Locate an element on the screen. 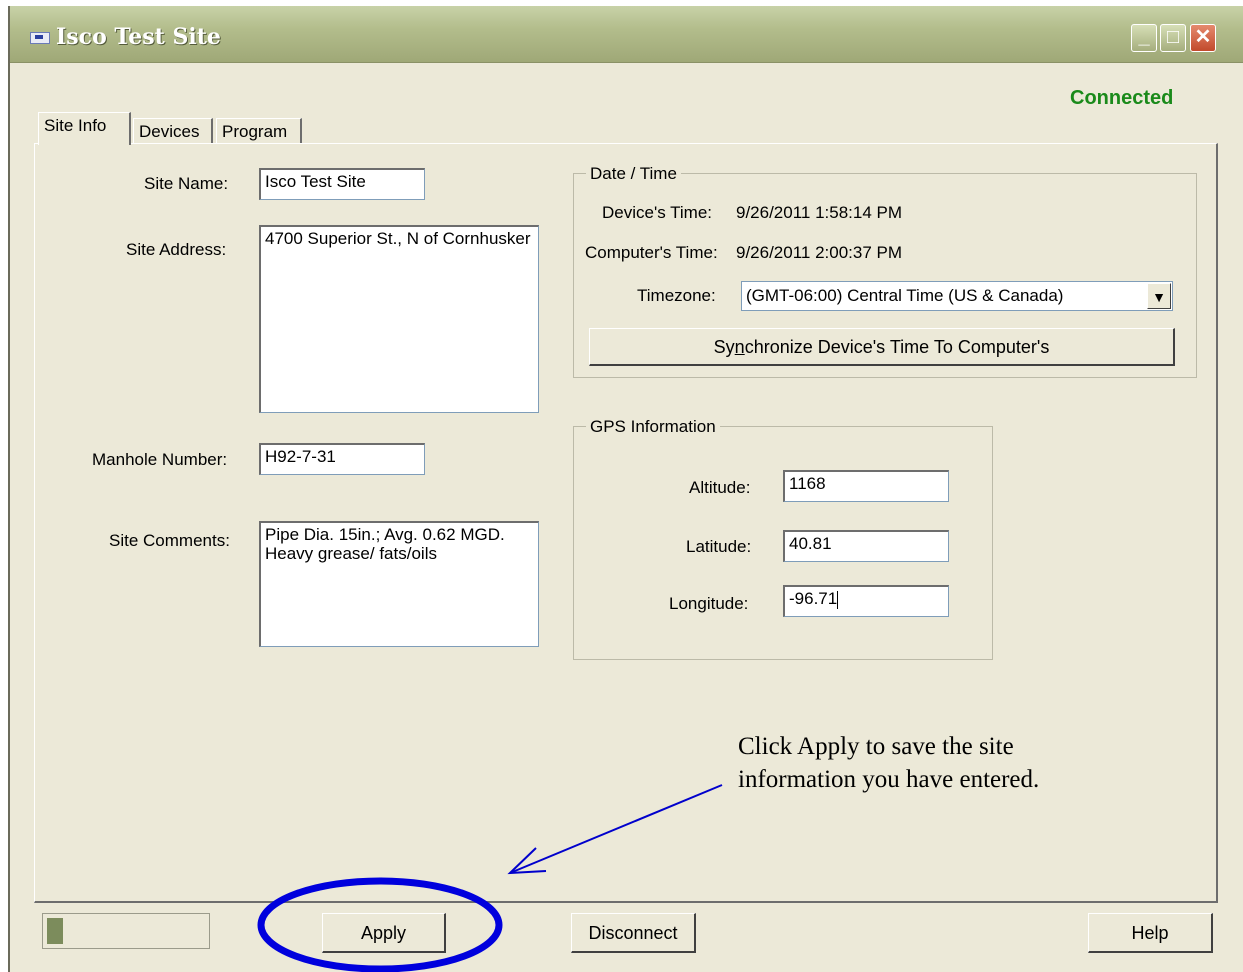 The width and height of the screenshot is (1243, 972). tab-site-info: Site Info is located at coordinates (84, 128).